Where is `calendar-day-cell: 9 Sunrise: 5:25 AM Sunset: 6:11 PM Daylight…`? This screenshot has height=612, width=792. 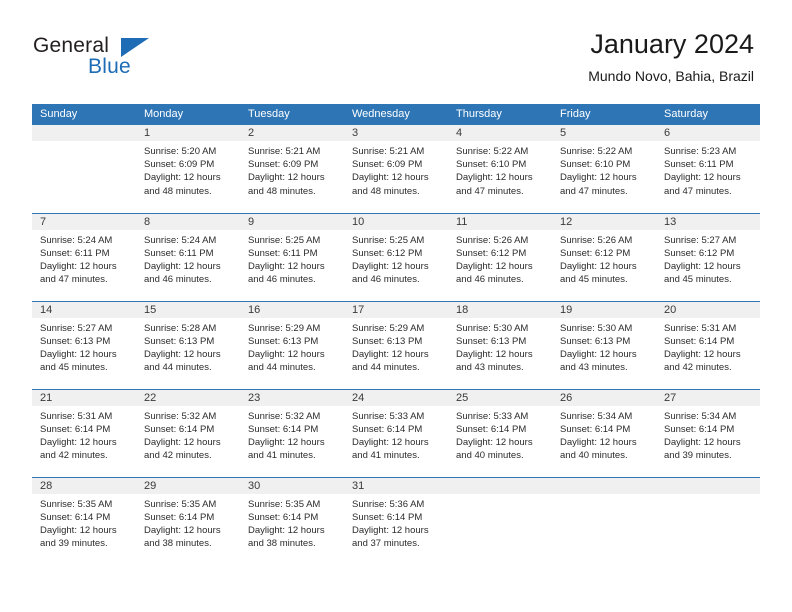 calendar-day-cell: 9 Sunrise: 5:25 AM Sunset: 6:11 PM Daylight… is located at coordinates (292, 256).